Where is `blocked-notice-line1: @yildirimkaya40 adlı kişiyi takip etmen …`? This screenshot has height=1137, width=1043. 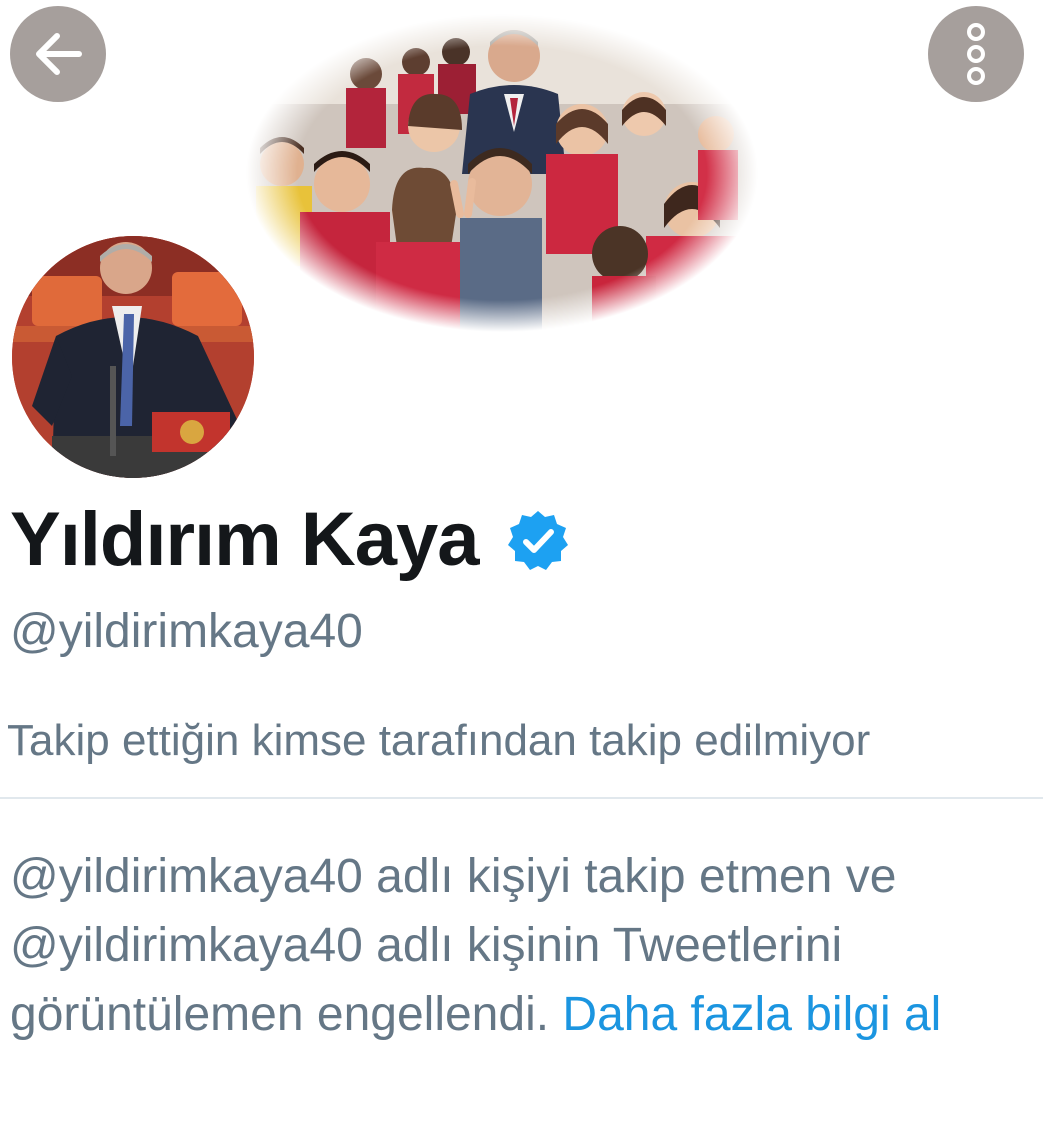 blocked-notice-line1: @yildirimkaya40 adlı kişiyi takip etmen … is located at coordinates (453, 876).